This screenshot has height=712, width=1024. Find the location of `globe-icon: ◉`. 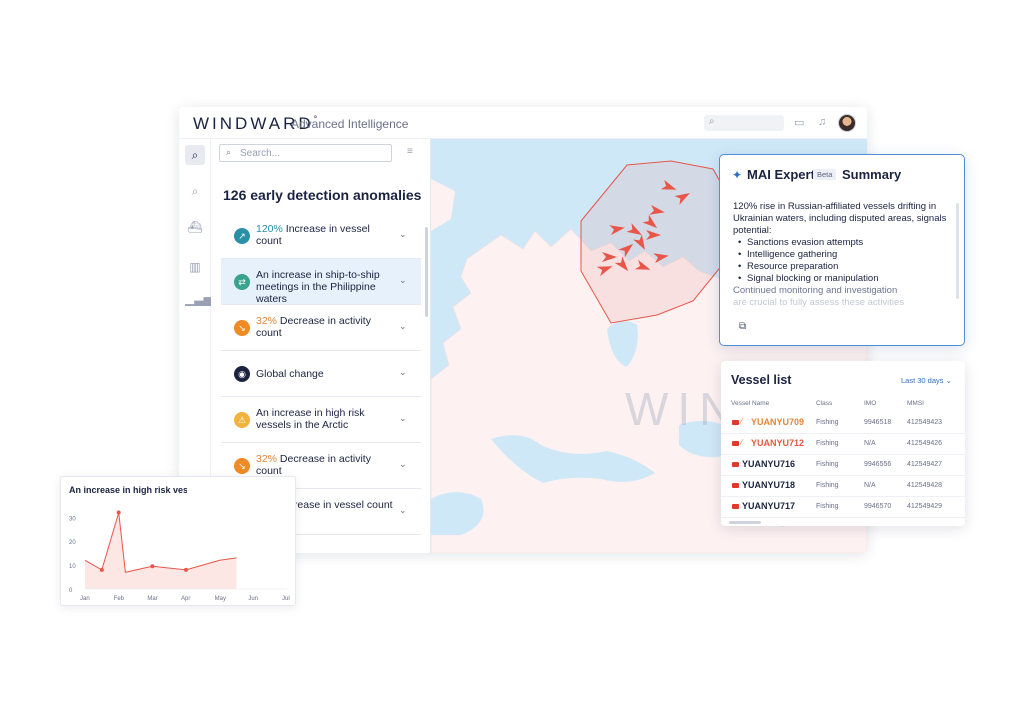

globe-icon: ◉ is located at coordinates (242, 374).